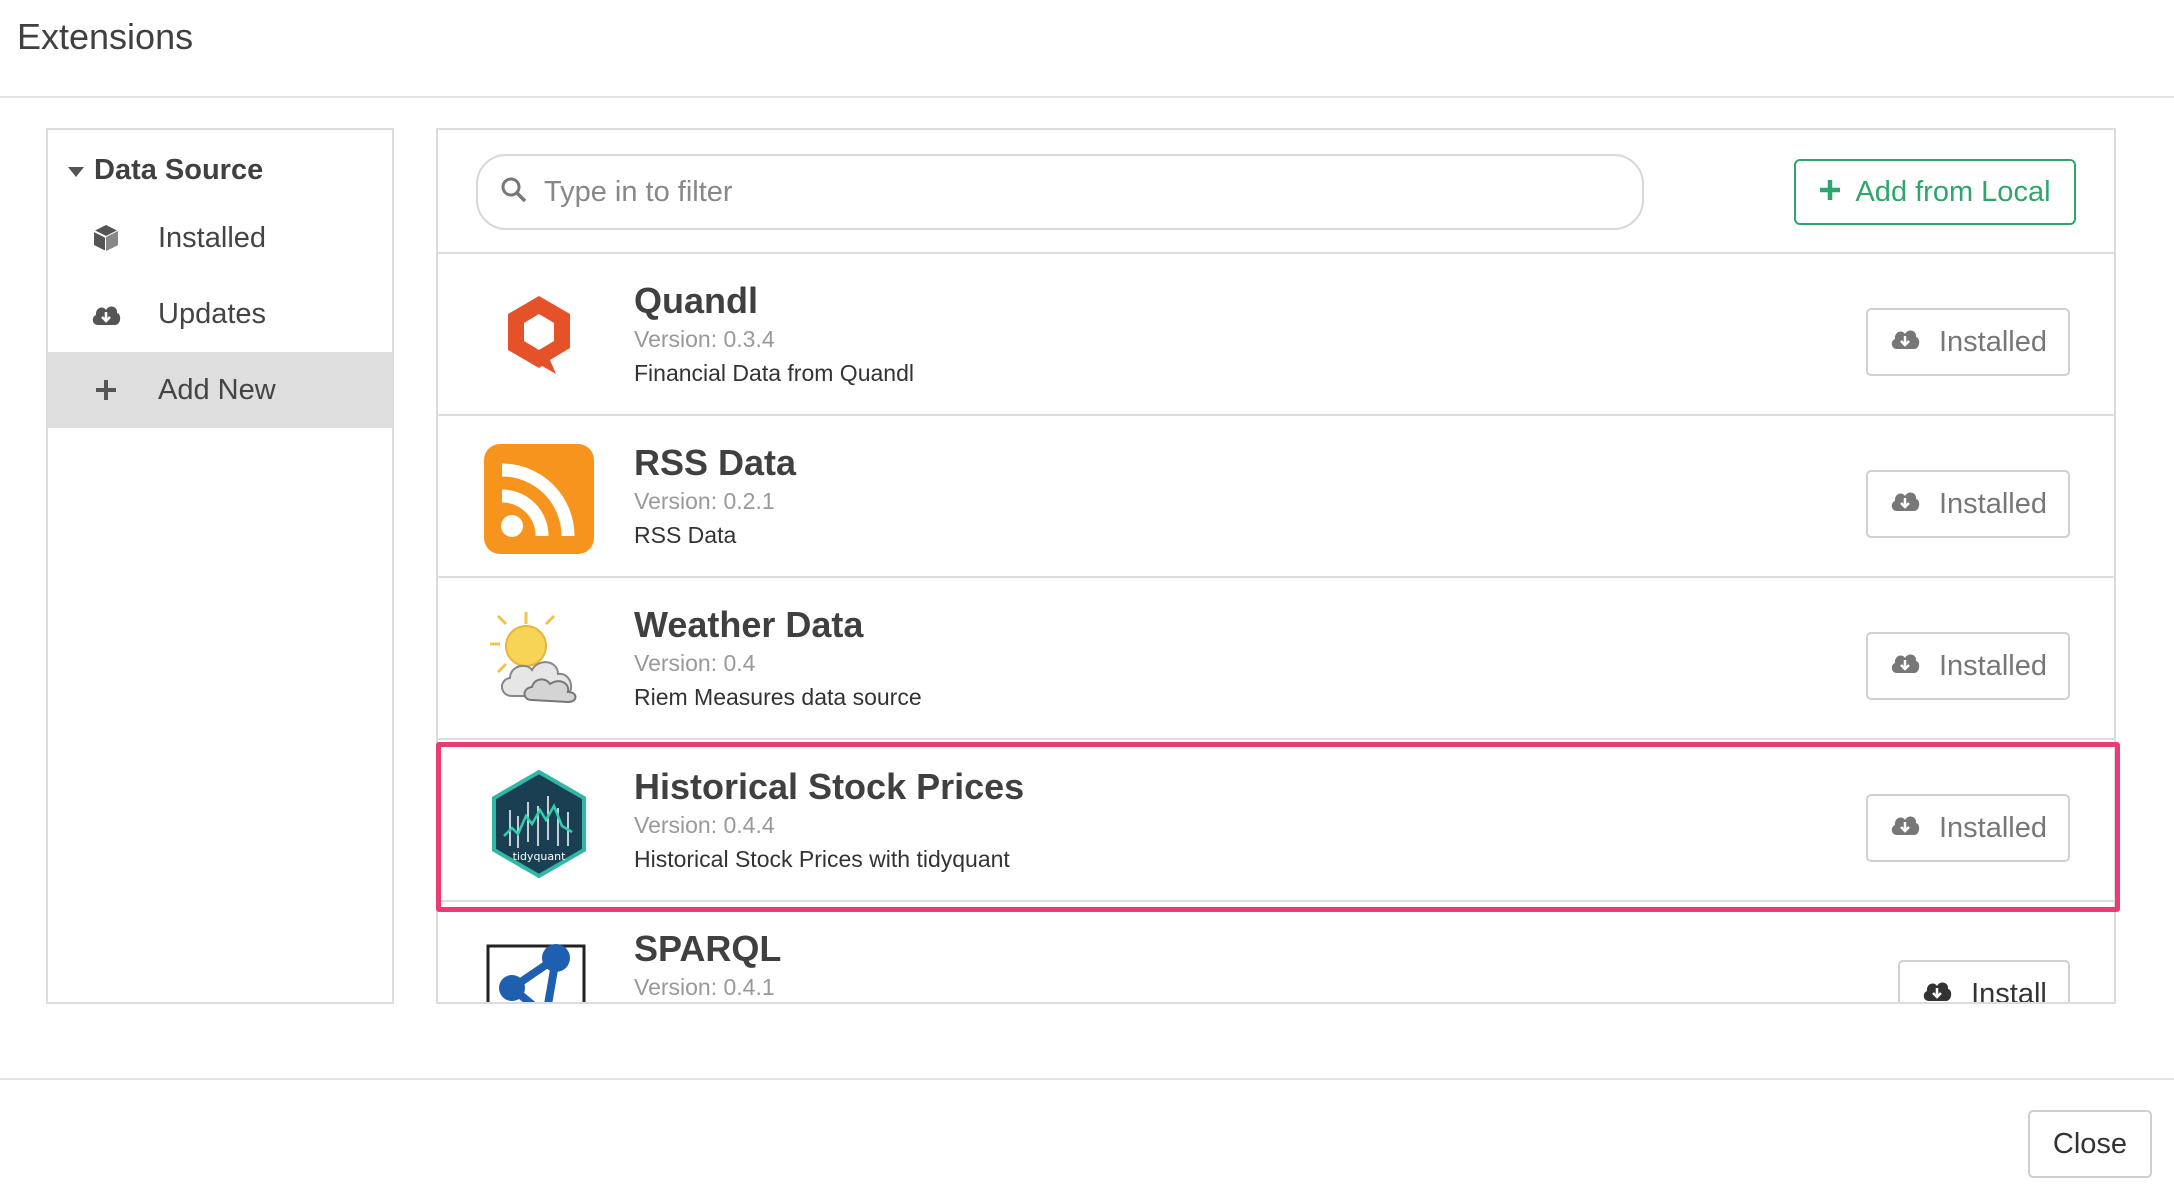 This screenshot has height=1184, width=2174. Describe the element at coordinates (1087, 1079) in the screenshot. I see `footer-divider` at that location.